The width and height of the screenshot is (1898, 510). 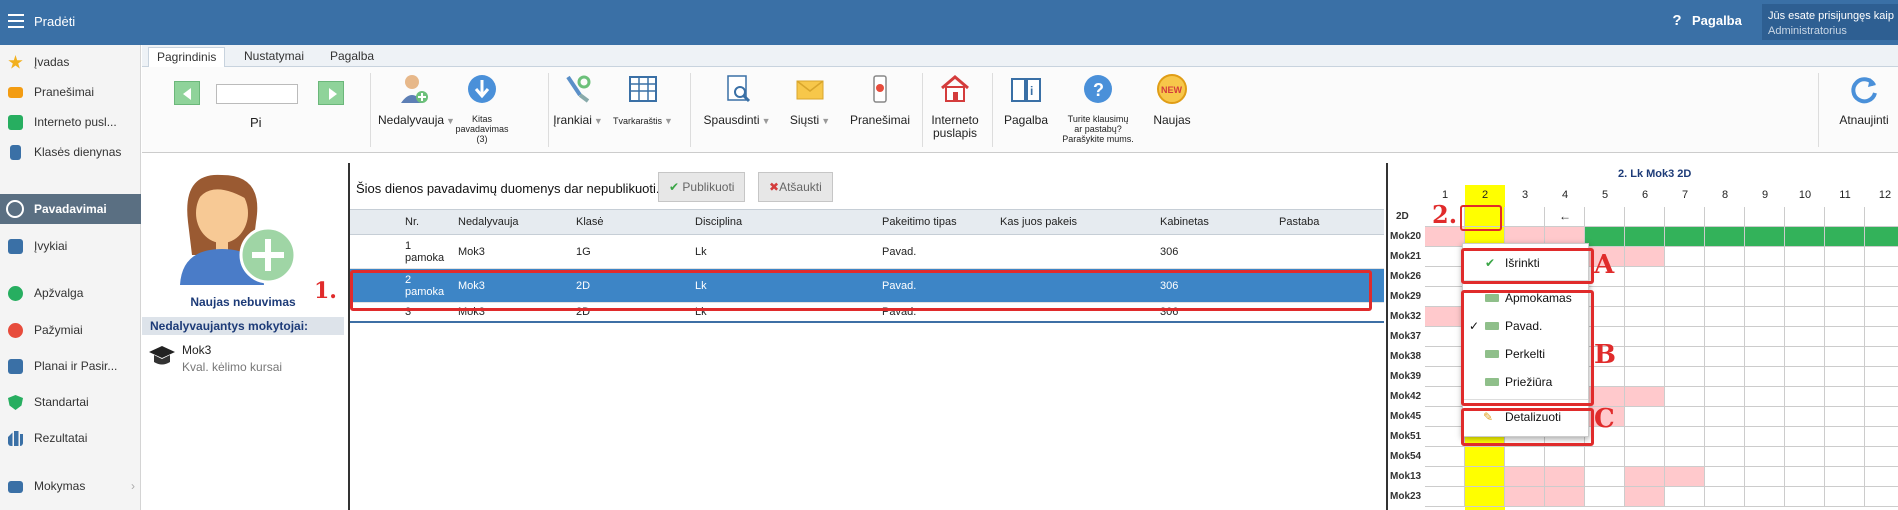 What do you see at coordinates (16, 22) in the screenshot?
I see `hamburger-menu-icon` at bounding box center [16, 22].